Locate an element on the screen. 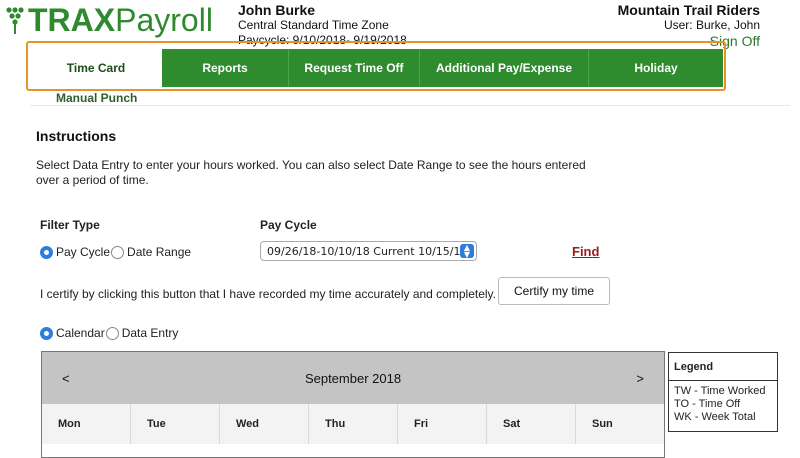 The image size is (800, 458). leaf-logo-icon is located at coordinates (15, 20).